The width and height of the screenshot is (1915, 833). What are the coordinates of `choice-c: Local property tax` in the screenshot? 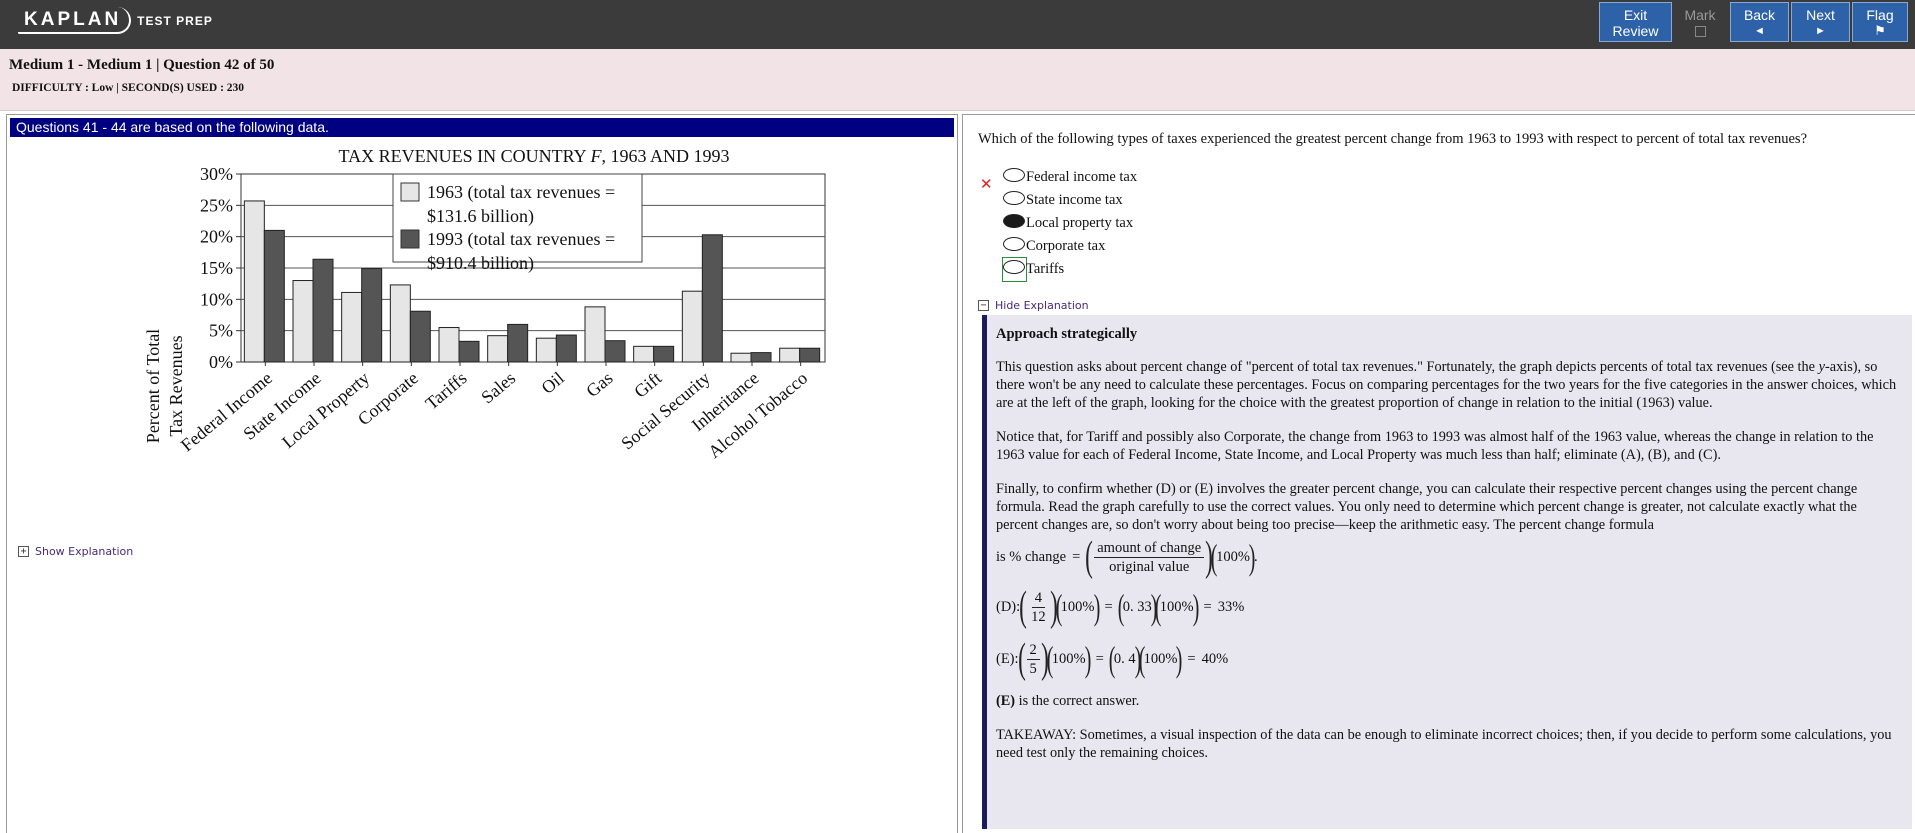 It's located at (1068, 223).